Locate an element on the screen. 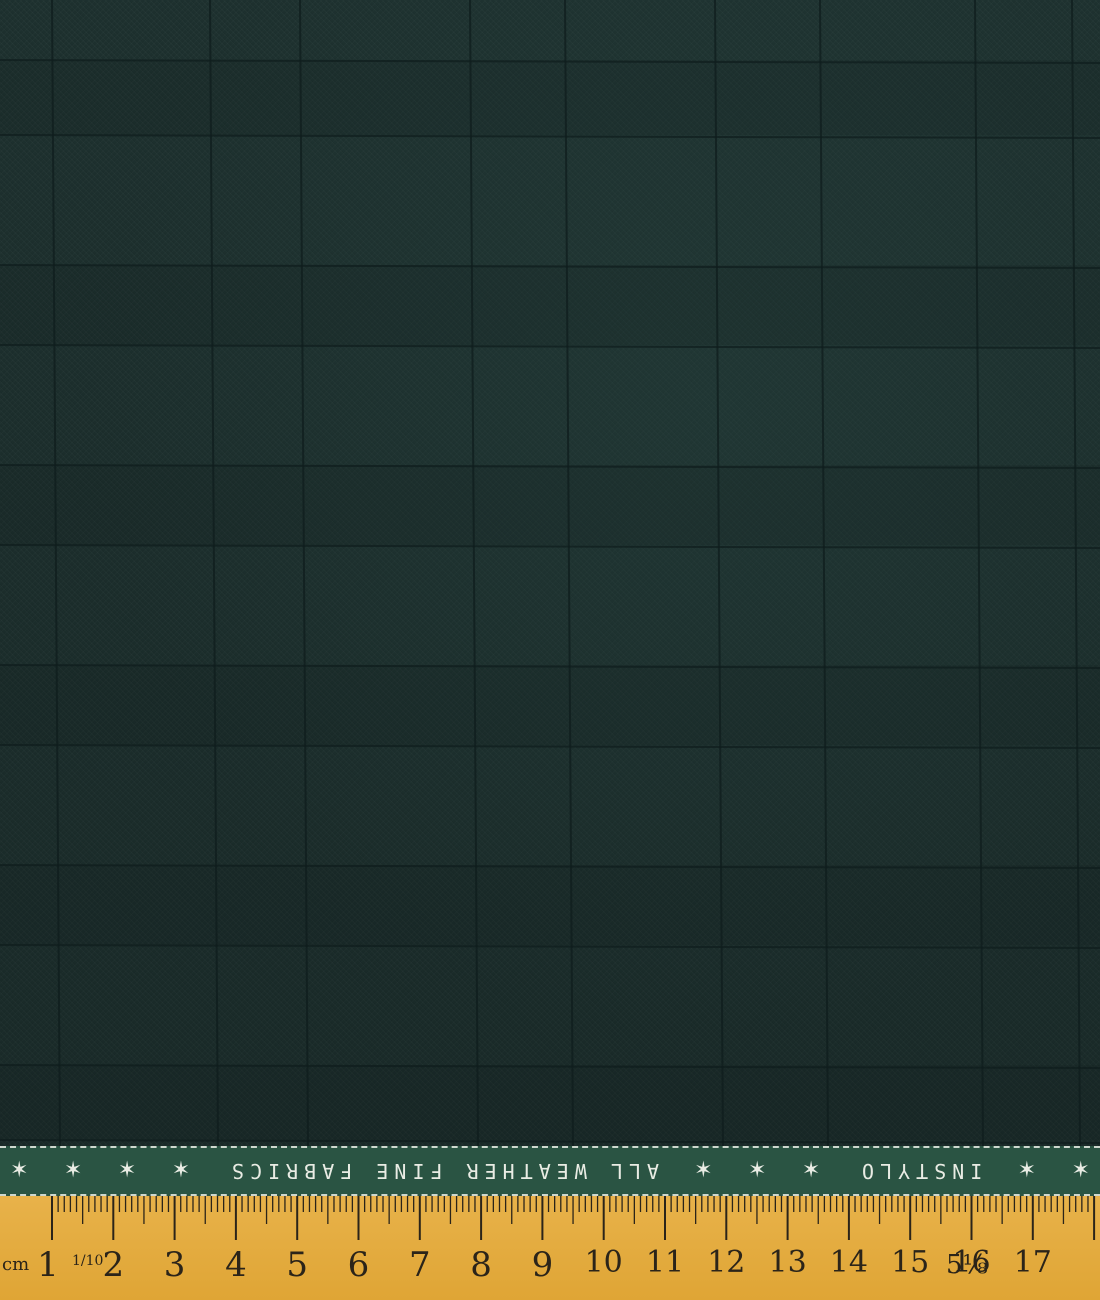  selvedge-text: ALL WEATHER FINE FABRICS is located at coordinates (442, 1171).